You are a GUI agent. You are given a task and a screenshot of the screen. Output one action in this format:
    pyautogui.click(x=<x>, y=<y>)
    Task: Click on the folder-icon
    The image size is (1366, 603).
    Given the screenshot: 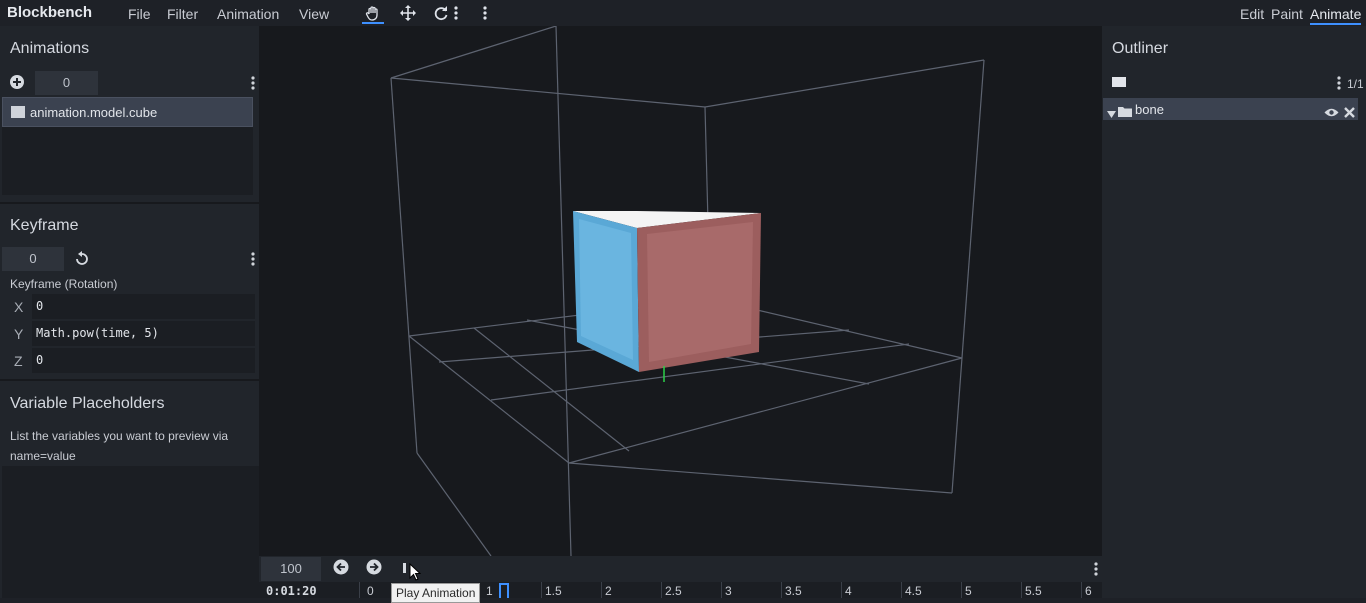 What is the action you would take?
    pyautogui.click(x=1125, y=111)
    